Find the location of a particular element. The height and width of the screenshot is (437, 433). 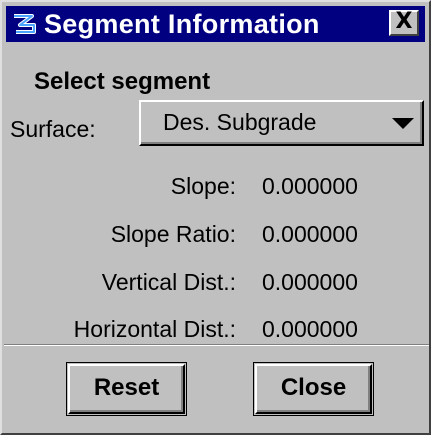

slope-value: 0.000000 is located at coordinates (310, 186).